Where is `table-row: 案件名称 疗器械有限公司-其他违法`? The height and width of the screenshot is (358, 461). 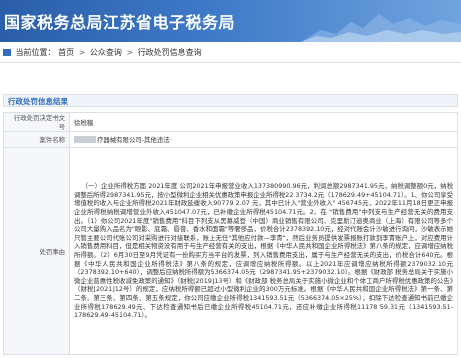
table-row: 案件名称 疗器械有限公司-其他违法 is located at coordinates (230, 139).